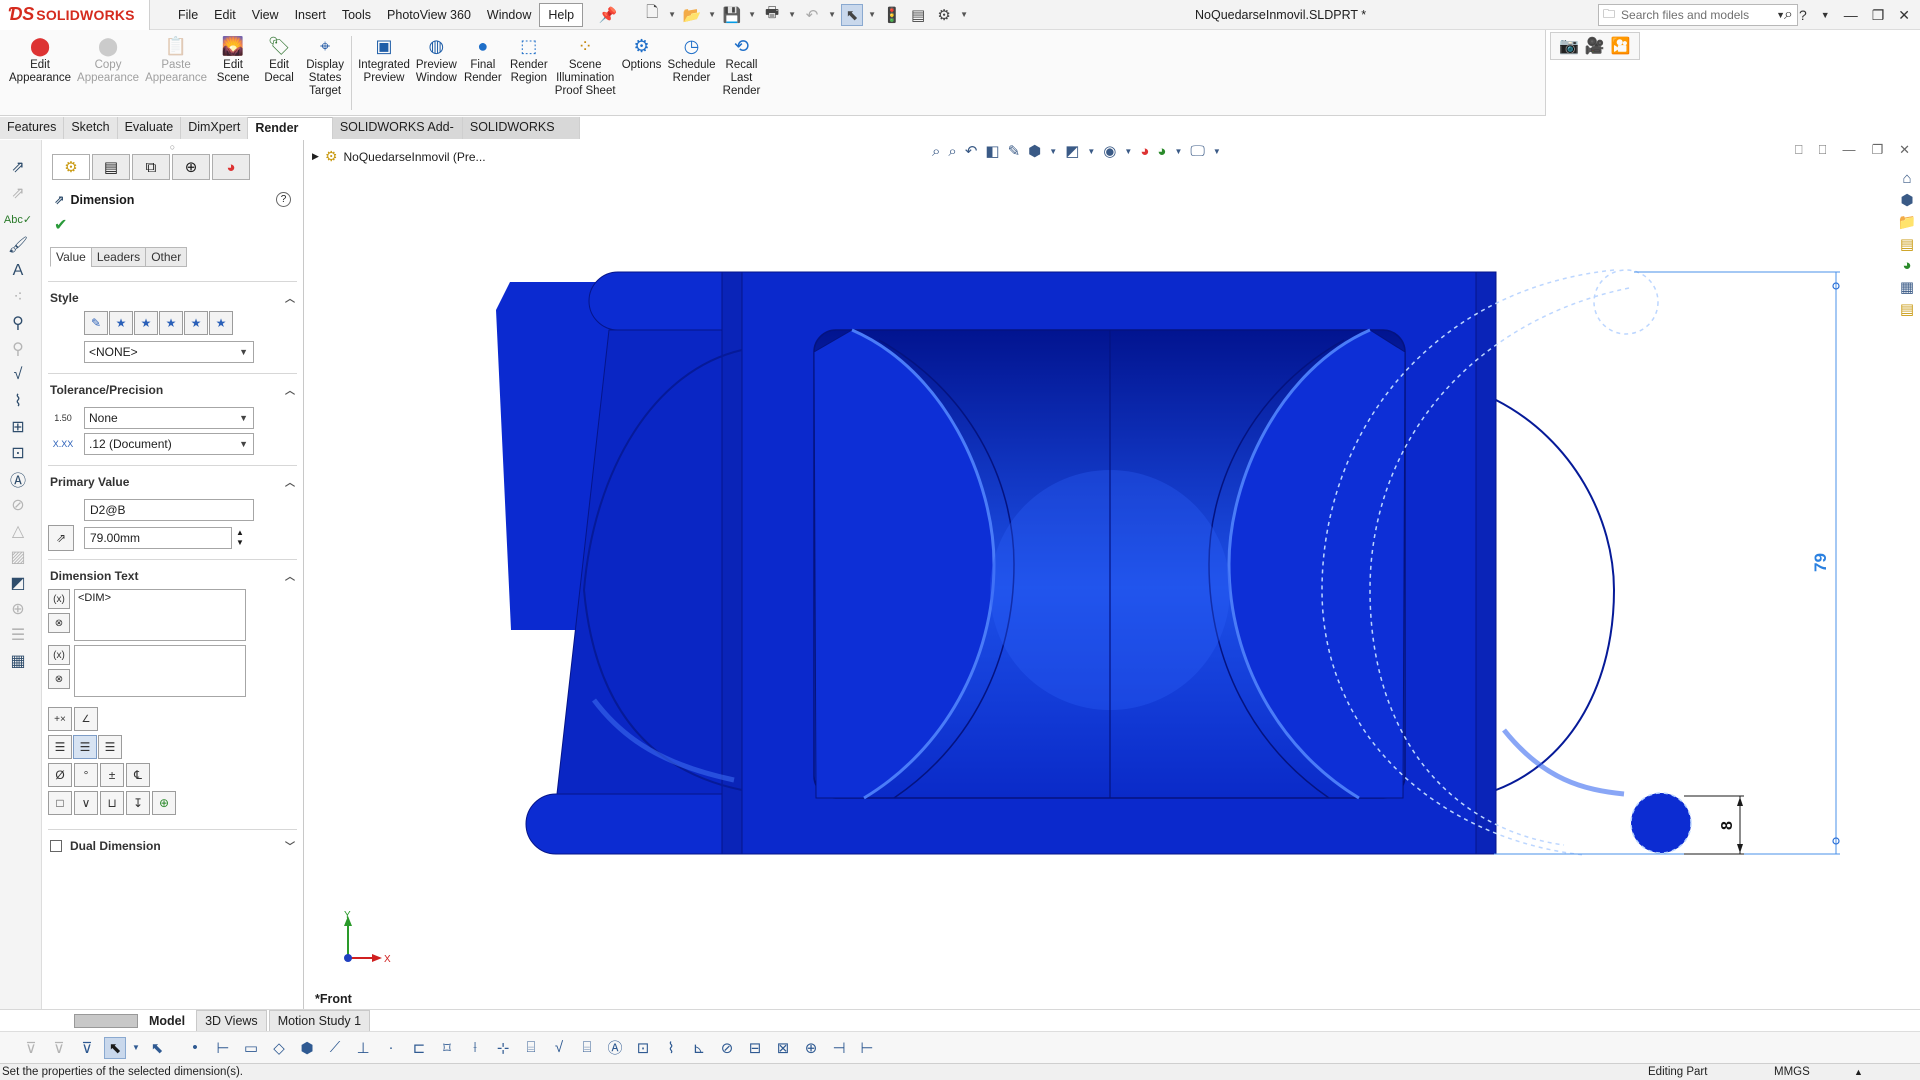 This screenshot has height=1080, width=1920. Describe the element at coordinates (1698, 15) in the screenshot. I see `search-input: 🗀 Search files and models ⌕` at that location.